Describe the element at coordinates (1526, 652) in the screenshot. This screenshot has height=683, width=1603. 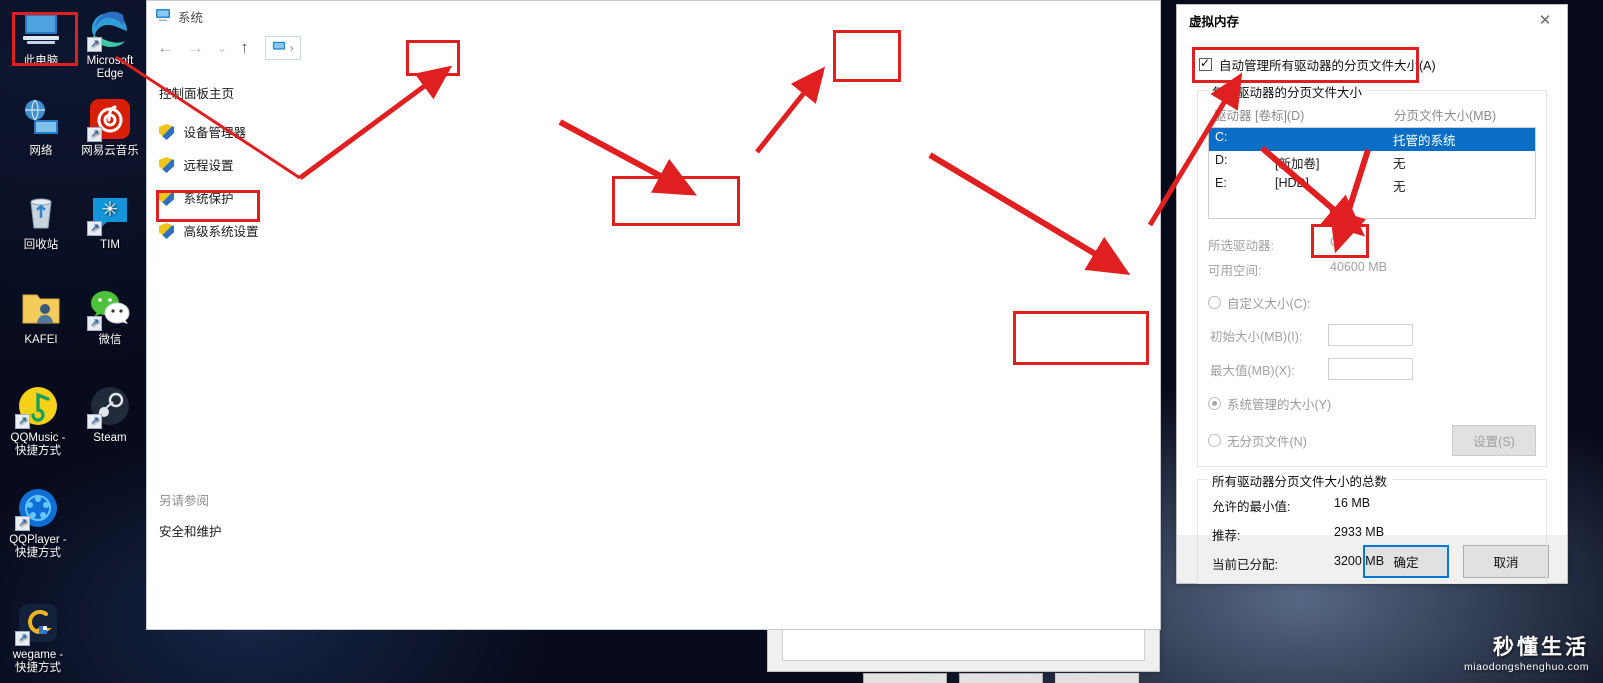
I see `watermark: 秒懂生活 miaodongshenghuo.com` at that location.